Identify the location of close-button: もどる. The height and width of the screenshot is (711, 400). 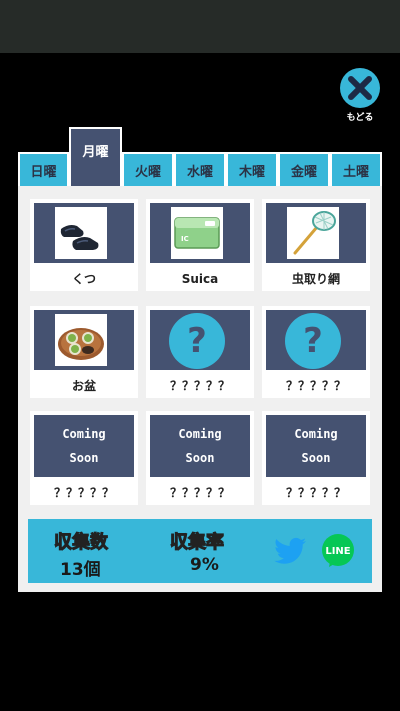
(360, 95).